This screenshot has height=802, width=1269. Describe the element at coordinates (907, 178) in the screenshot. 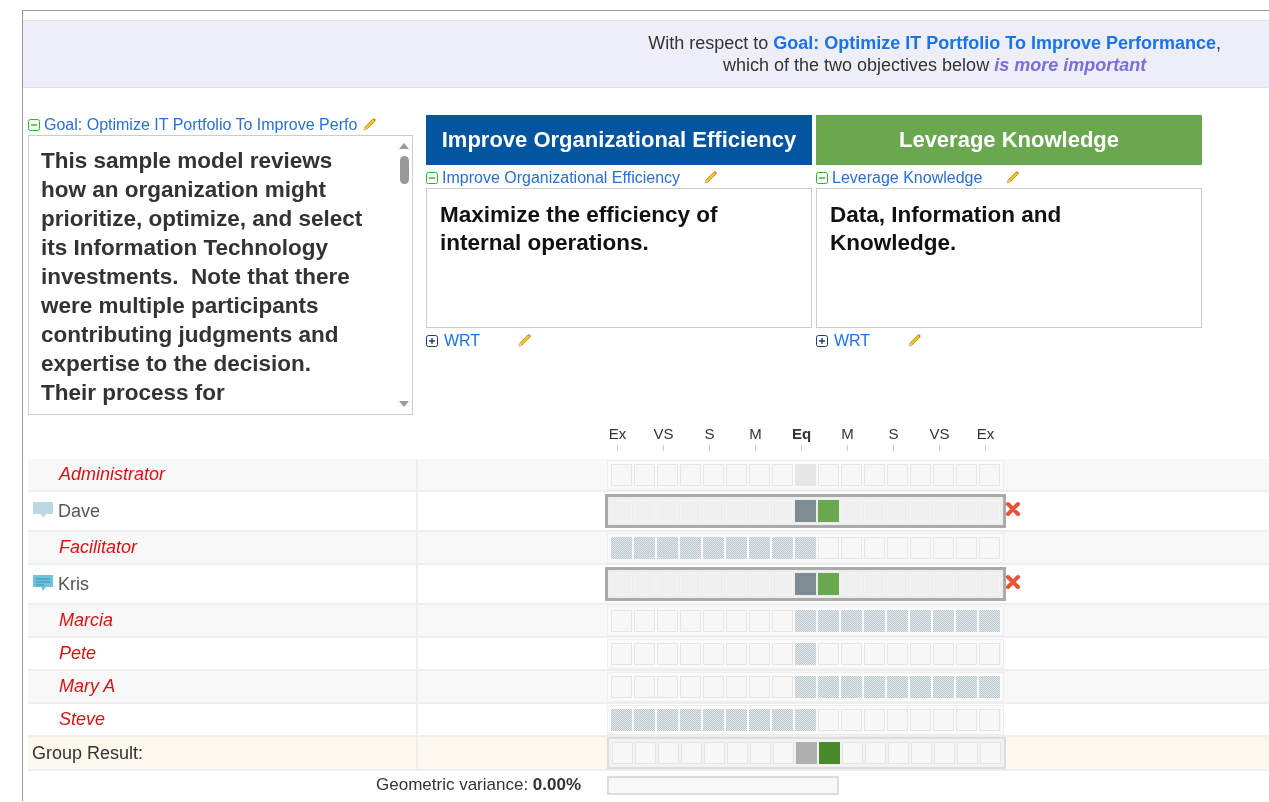

I see `objective-label: Leverage Knowledge` at that location.